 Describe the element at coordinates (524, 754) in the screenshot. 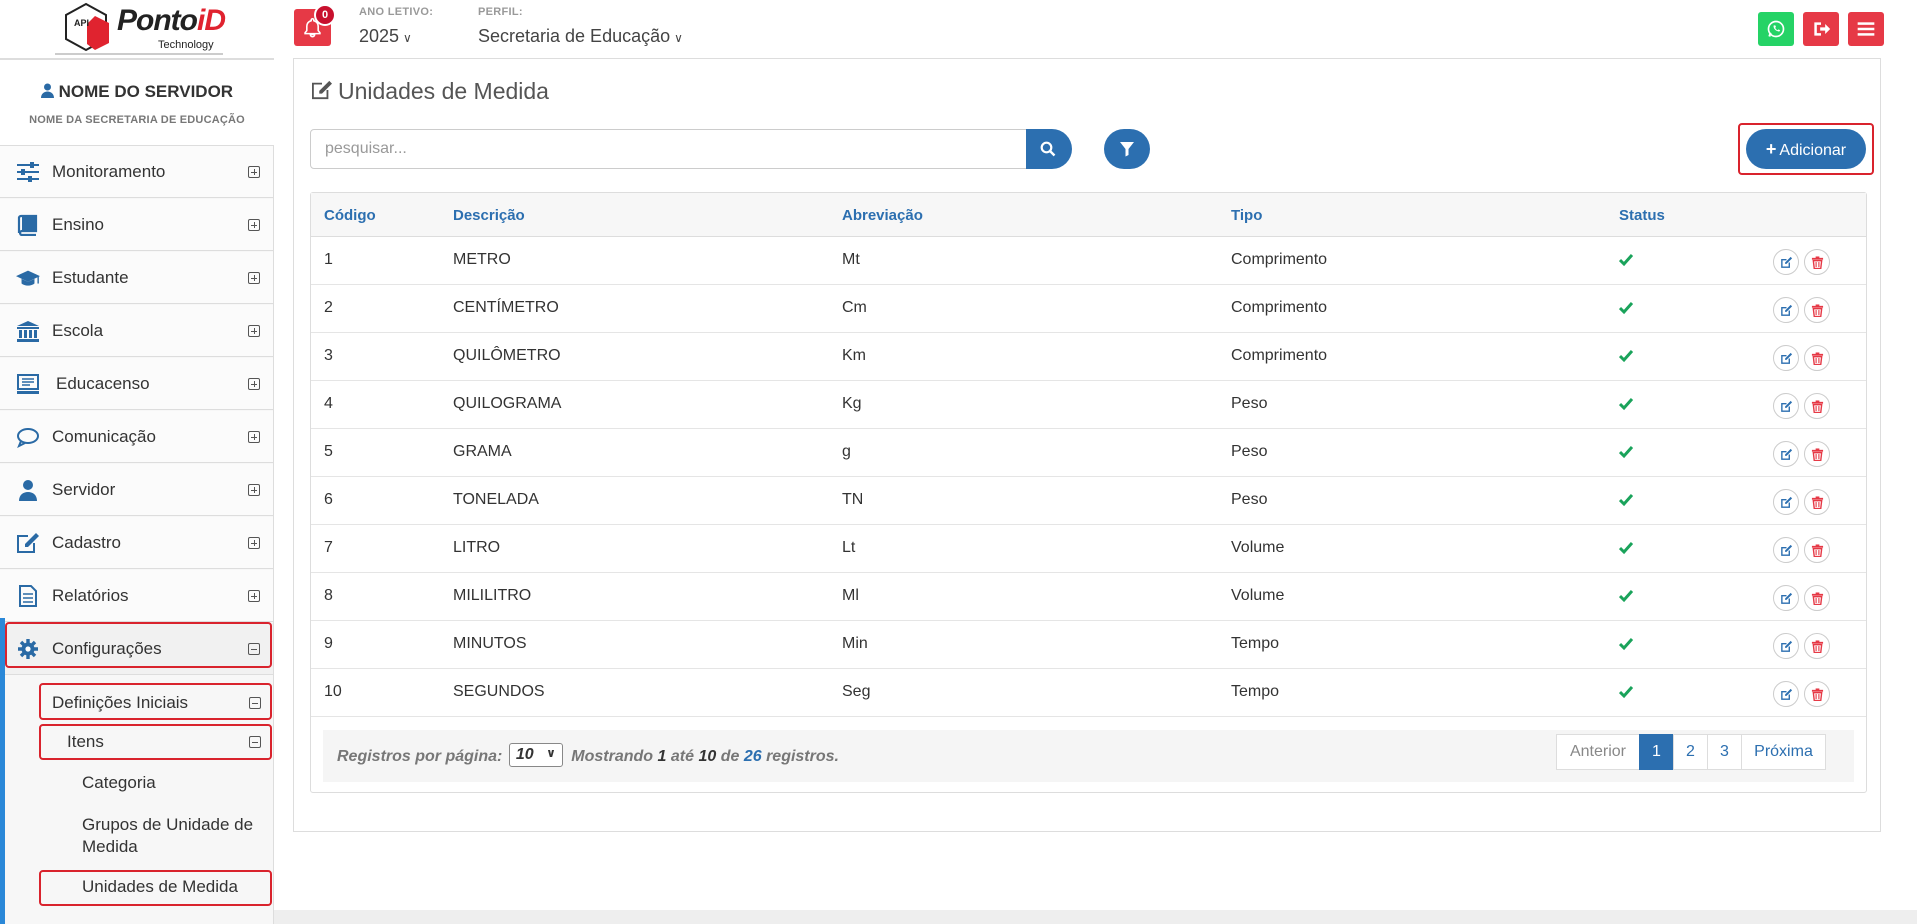

I see `per-page-value: 10` at that location.